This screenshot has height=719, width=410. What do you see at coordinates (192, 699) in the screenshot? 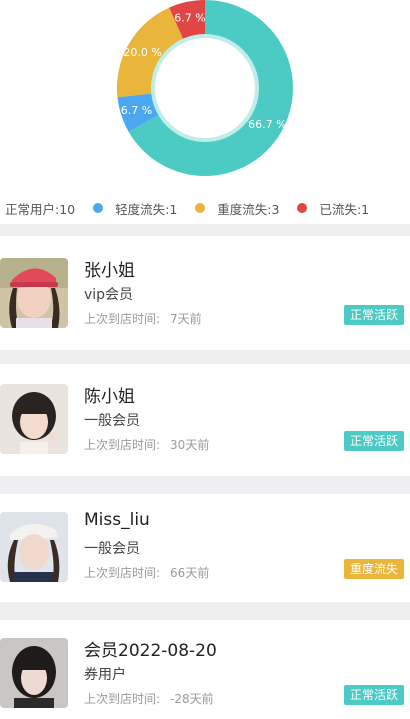
I see `last-visit-value: -28天前` at bounding box center [192, 699].